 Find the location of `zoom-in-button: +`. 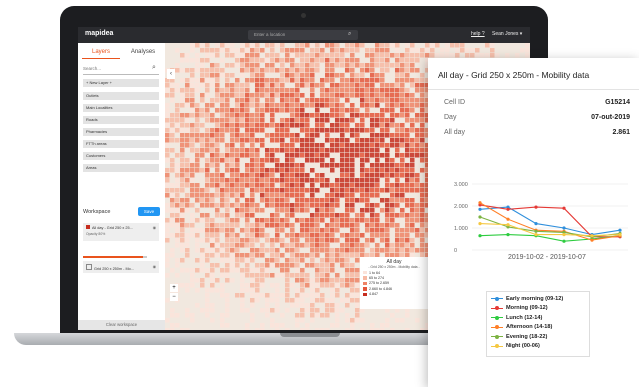

zoom-in-button: + is located at coordinates (174, 288).